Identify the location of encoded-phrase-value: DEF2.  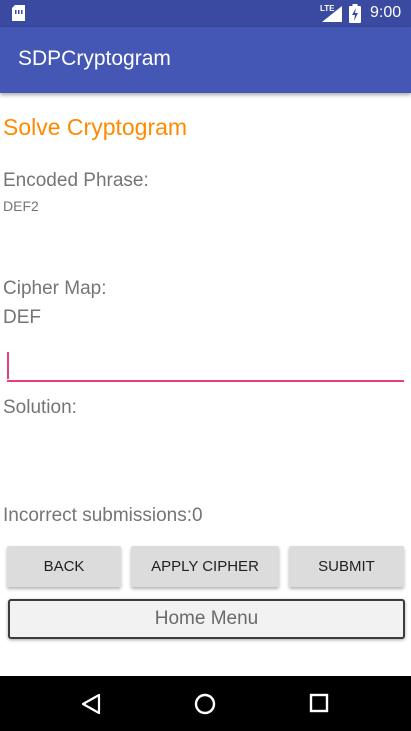
(21, 206).